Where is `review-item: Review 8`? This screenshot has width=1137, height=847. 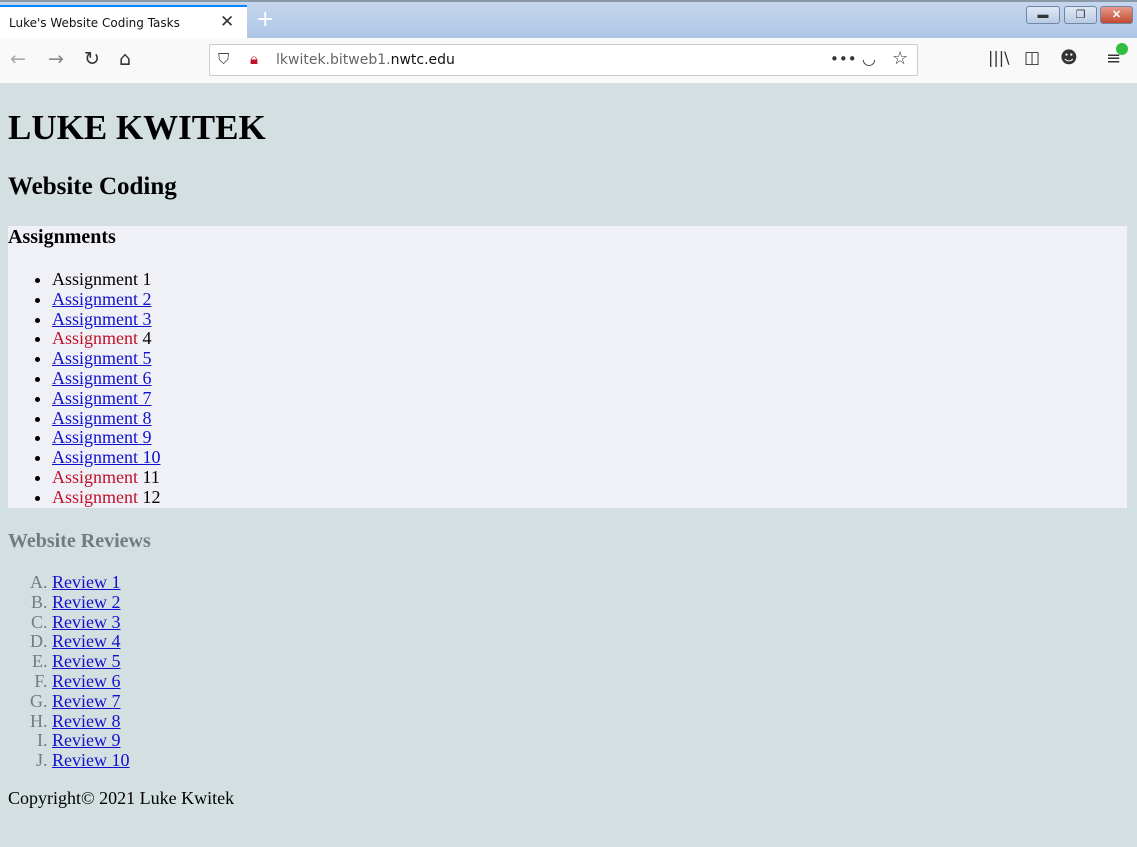 review-item: Review 8 is located at coordinates (90, 721).